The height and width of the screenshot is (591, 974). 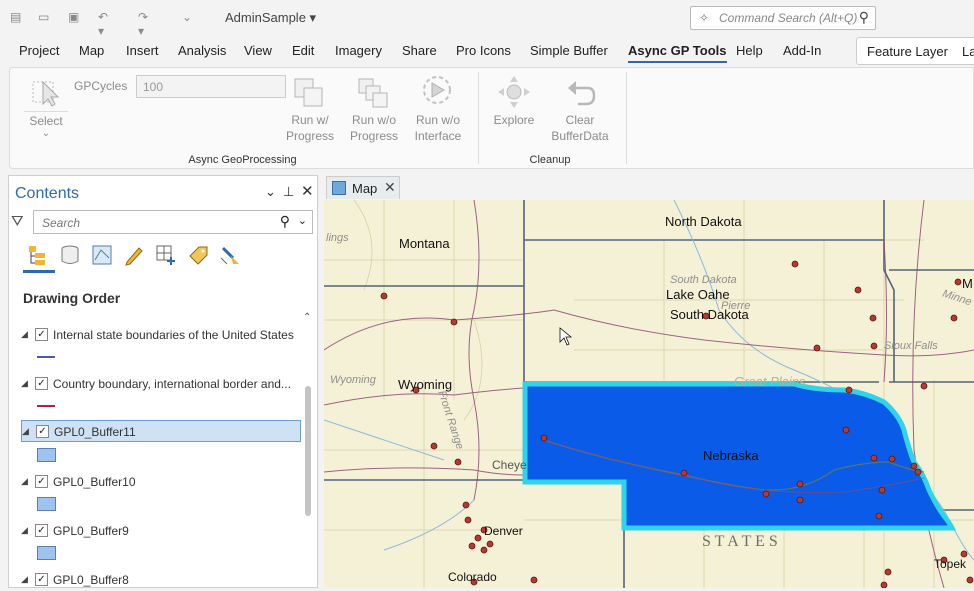 I want to click on layer-row-selected: ◢ ✓ GPL0_Buffer11, so click(x=161, y=431).